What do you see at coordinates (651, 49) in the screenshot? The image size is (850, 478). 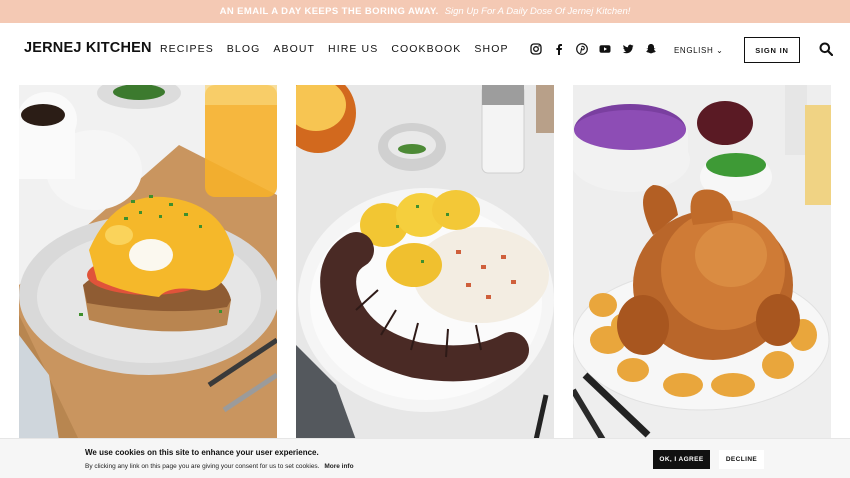 I see `snapchat-icon` at bounding box center [651, 49].